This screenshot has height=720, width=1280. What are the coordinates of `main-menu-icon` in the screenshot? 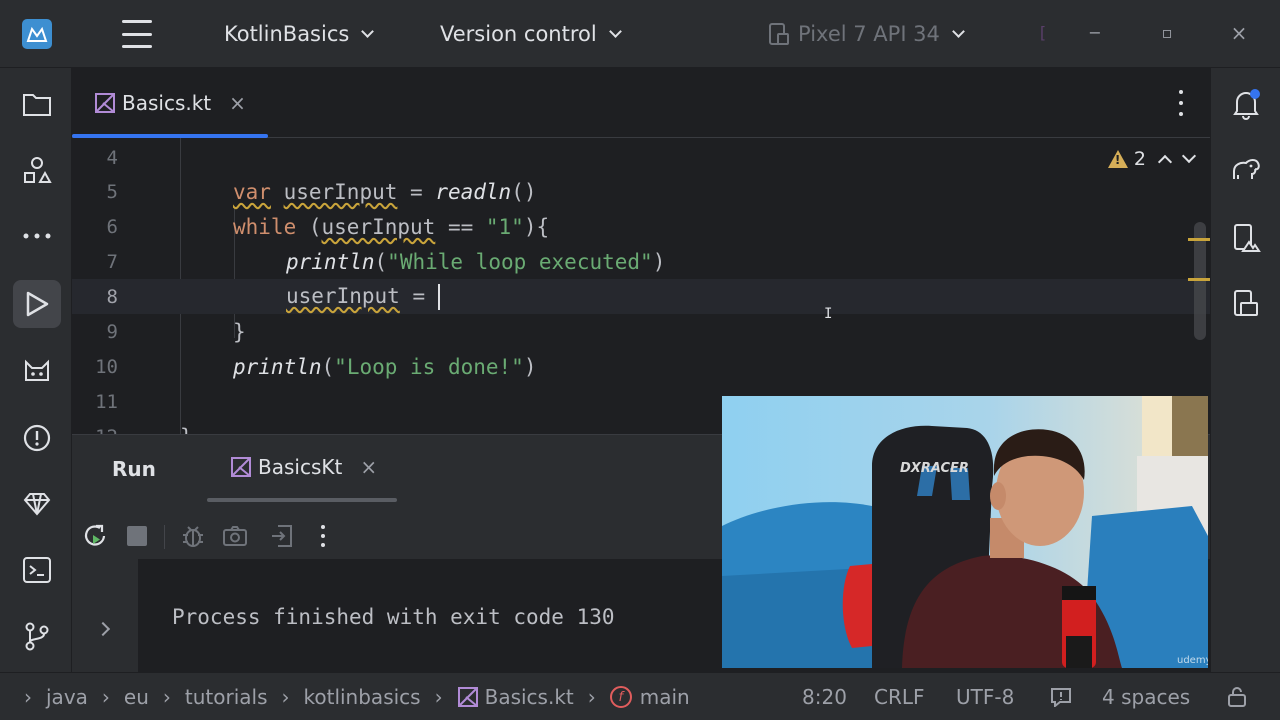 It's located at (137, 34).